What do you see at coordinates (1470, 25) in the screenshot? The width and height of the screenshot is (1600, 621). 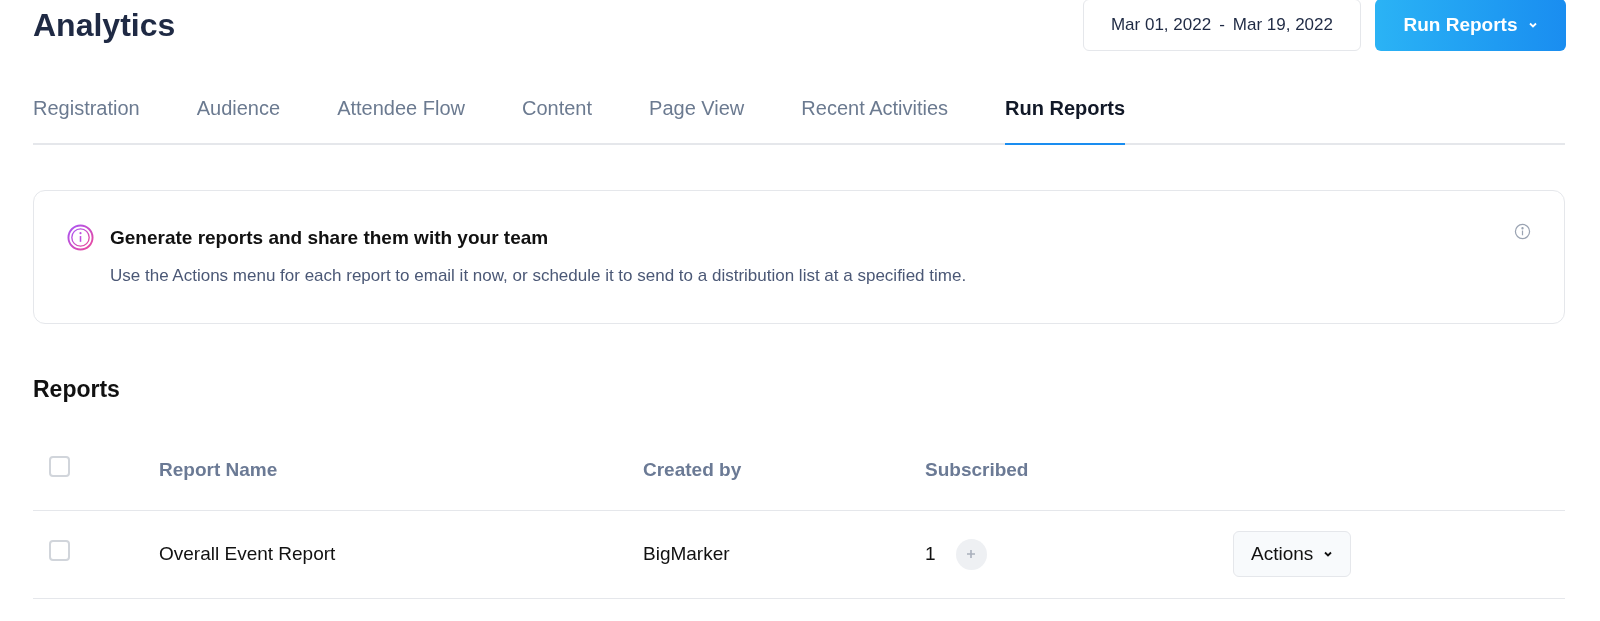 I see `run-reports-button: Run Reports` at bounding box center [1470, 25].